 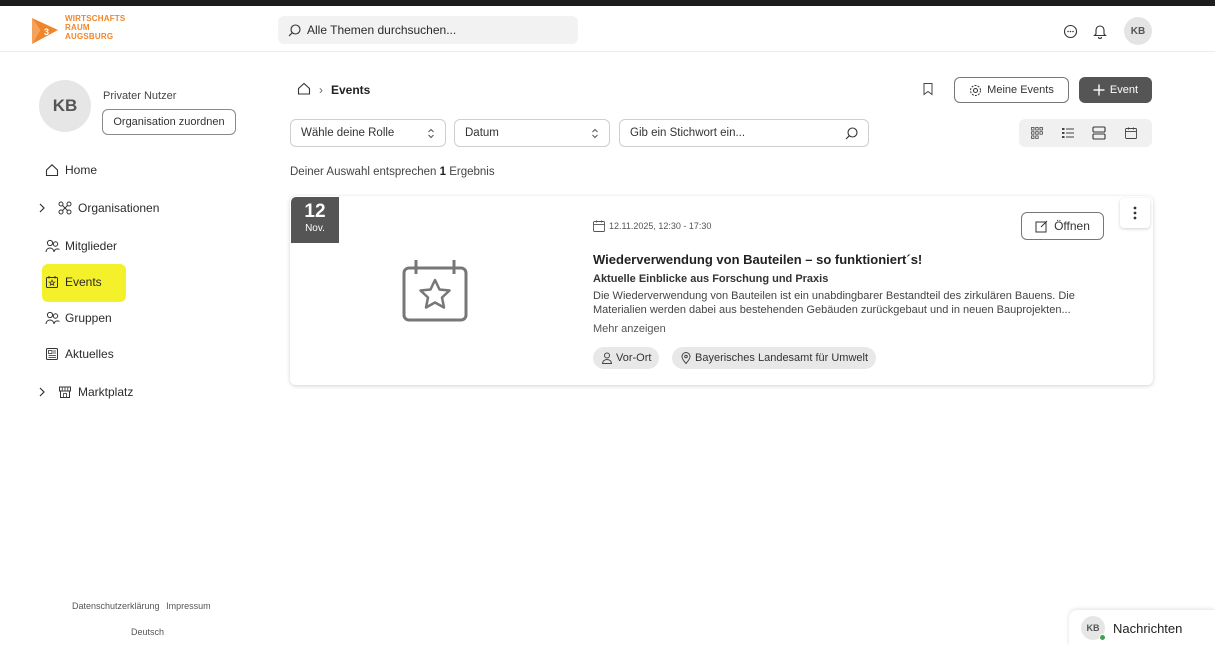 I want to click on plus-icon, so click(x=1099, y=90).